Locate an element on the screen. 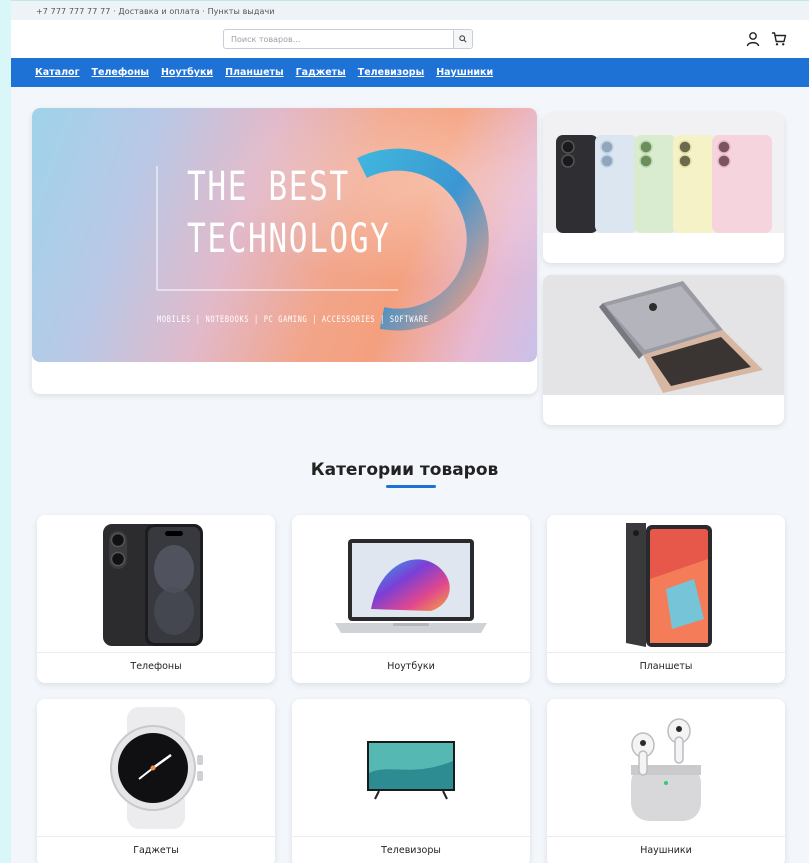 The image size is (809, 863). categories-title: Категории товаров is located at coordinates (404, 470).